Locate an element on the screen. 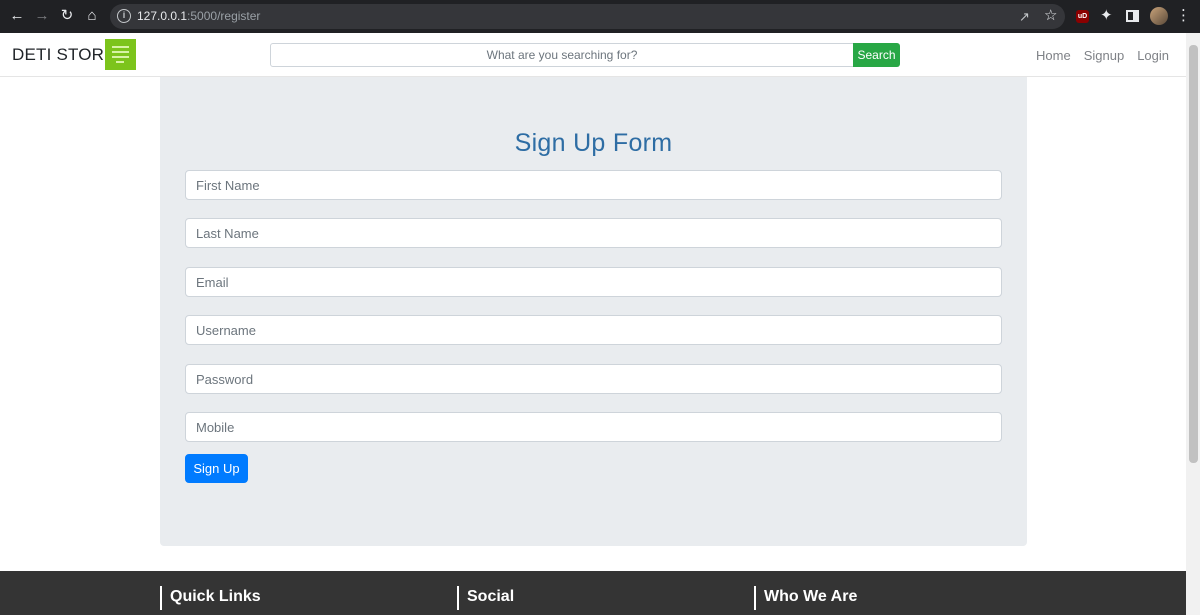 The width and height of the screenshot is (1200, 615). back-icon: ← is located at coordinates (17, 16).